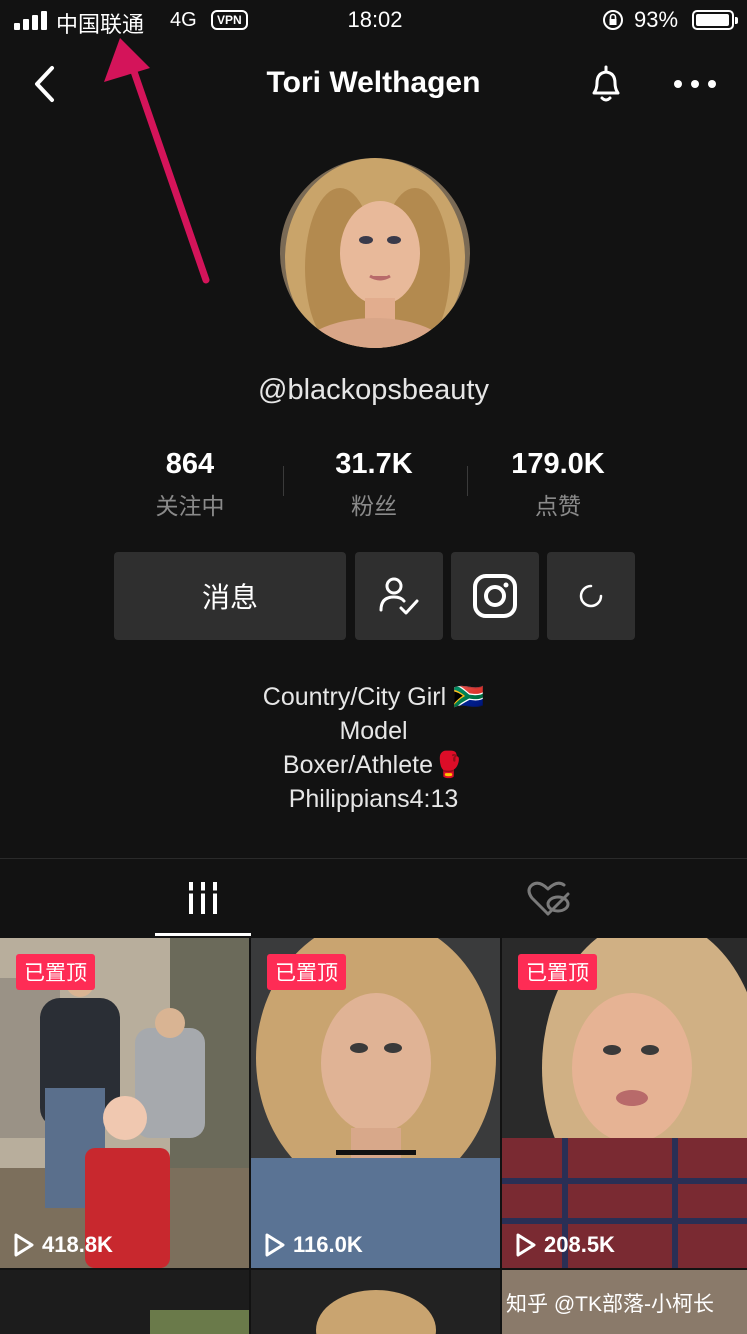 The height and width of the screenshot is (1334, 747). What do you see at coordinates (190, 506) in the screenshot?
I see `following-label: 关注中` at bounding box center [190, 506].